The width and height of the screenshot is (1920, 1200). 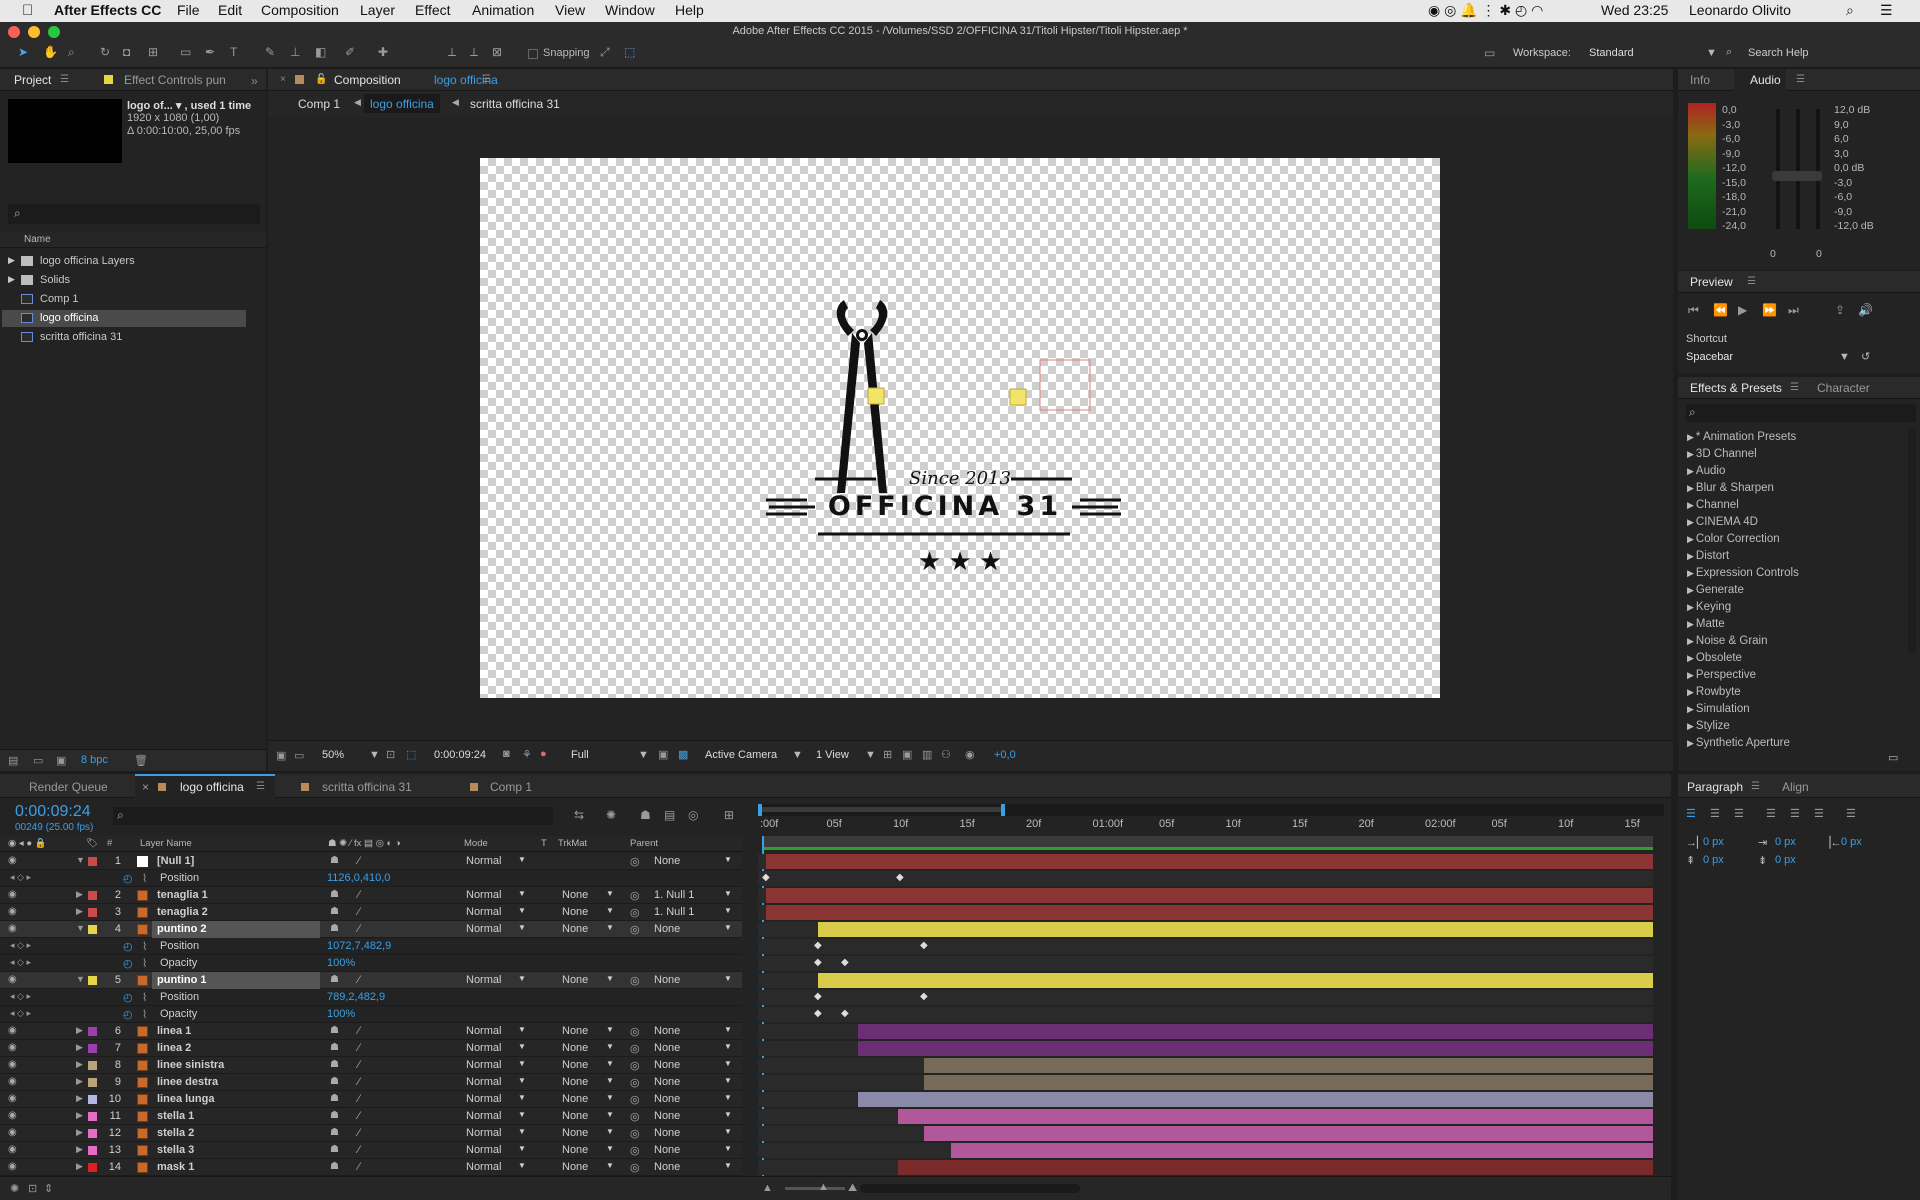 I want to click on layer-name: mask 1, so click(x=175, y=1167).